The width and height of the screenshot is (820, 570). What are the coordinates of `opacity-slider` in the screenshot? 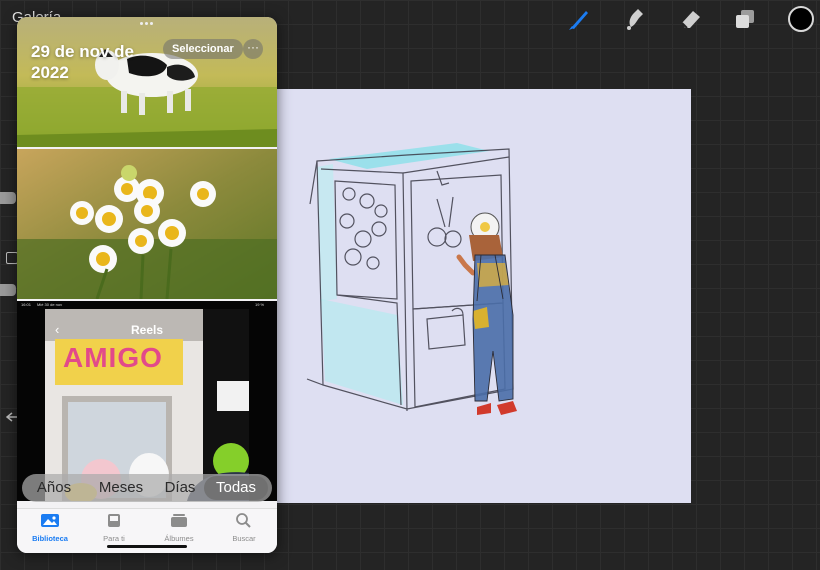 It's located at (8, 290).